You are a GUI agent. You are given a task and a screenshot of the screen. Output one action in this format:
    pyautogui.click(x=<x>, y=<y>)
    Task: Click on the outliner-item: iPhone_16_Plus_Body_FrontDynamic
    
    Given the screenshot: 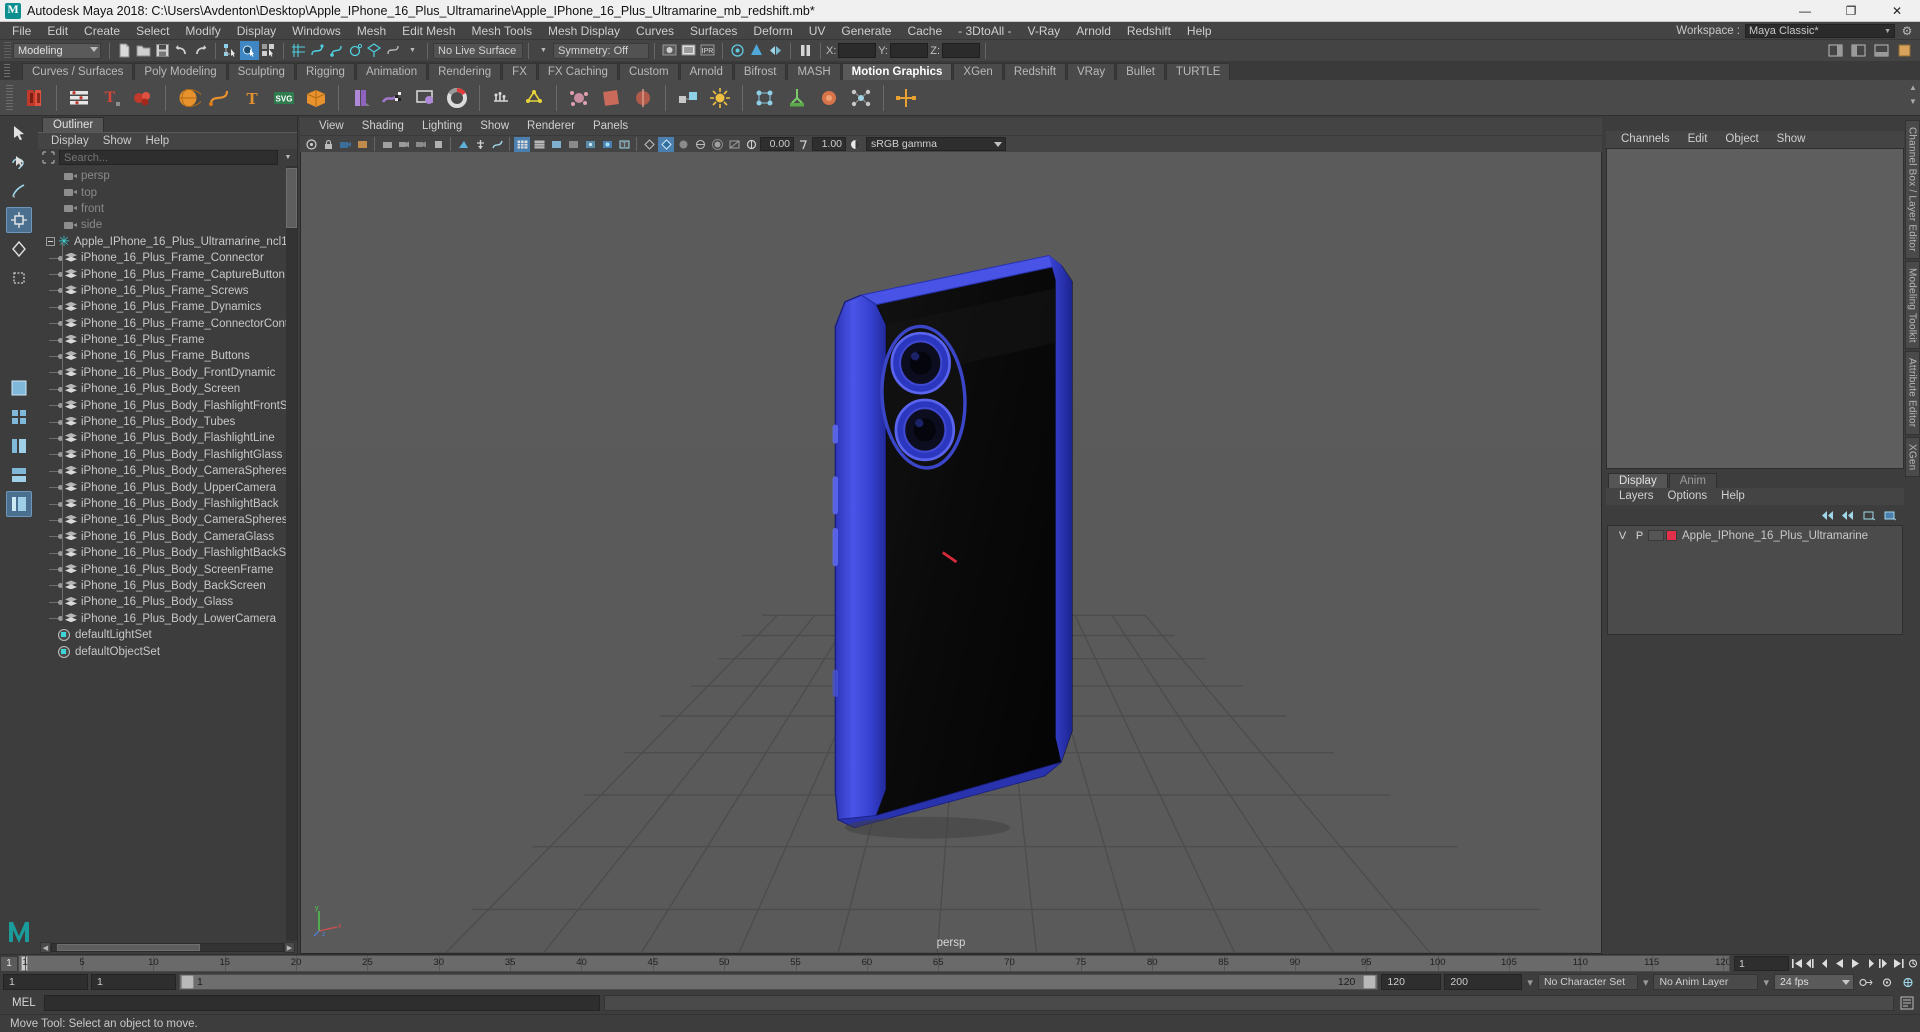 What is the action you would take?
    pyautogui.click(x=167, y=373)
    